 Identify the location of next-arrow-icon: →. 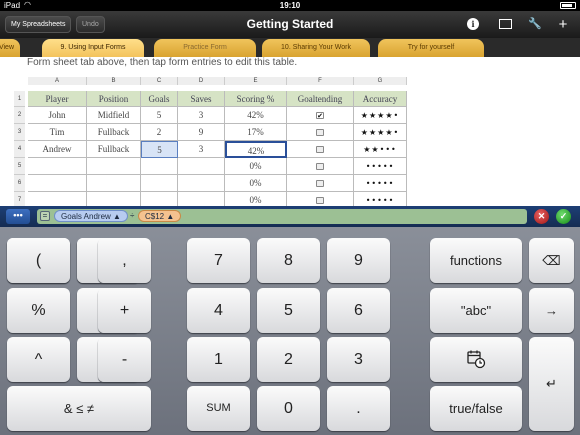
(551, 310).